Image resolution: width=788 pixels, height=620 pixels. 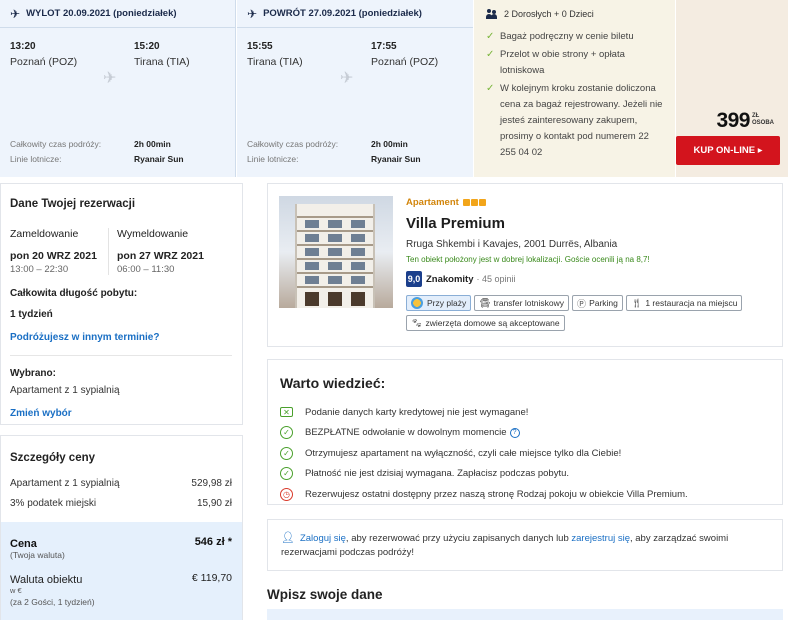 What do you see at coordinates (335, 256) in the screenshot?
I see `building-image` at bounding box center [335, 256].